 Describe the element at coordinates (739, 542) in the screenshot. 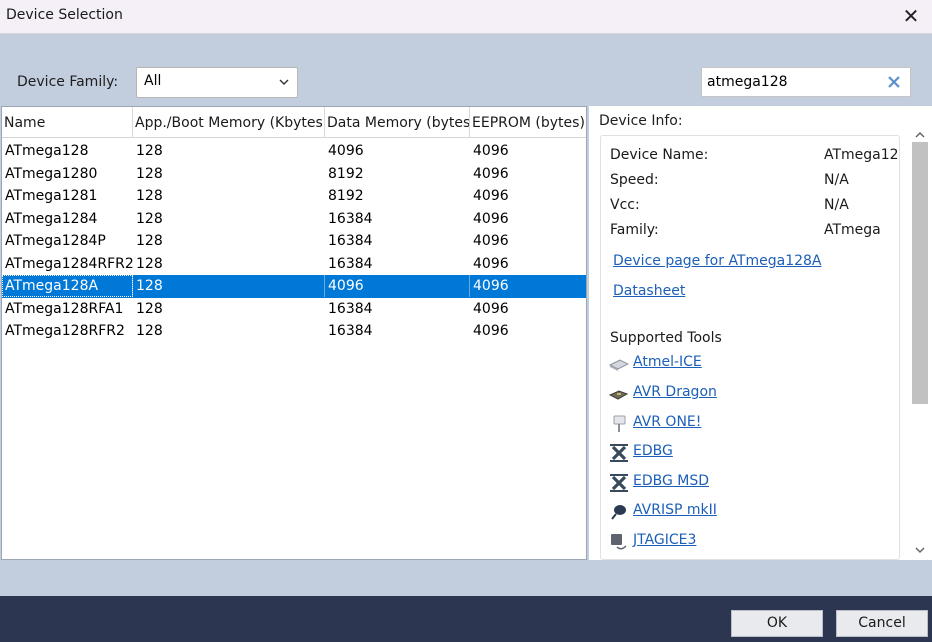

I see `tool-jtagice3: JTAGICE3` at that location.